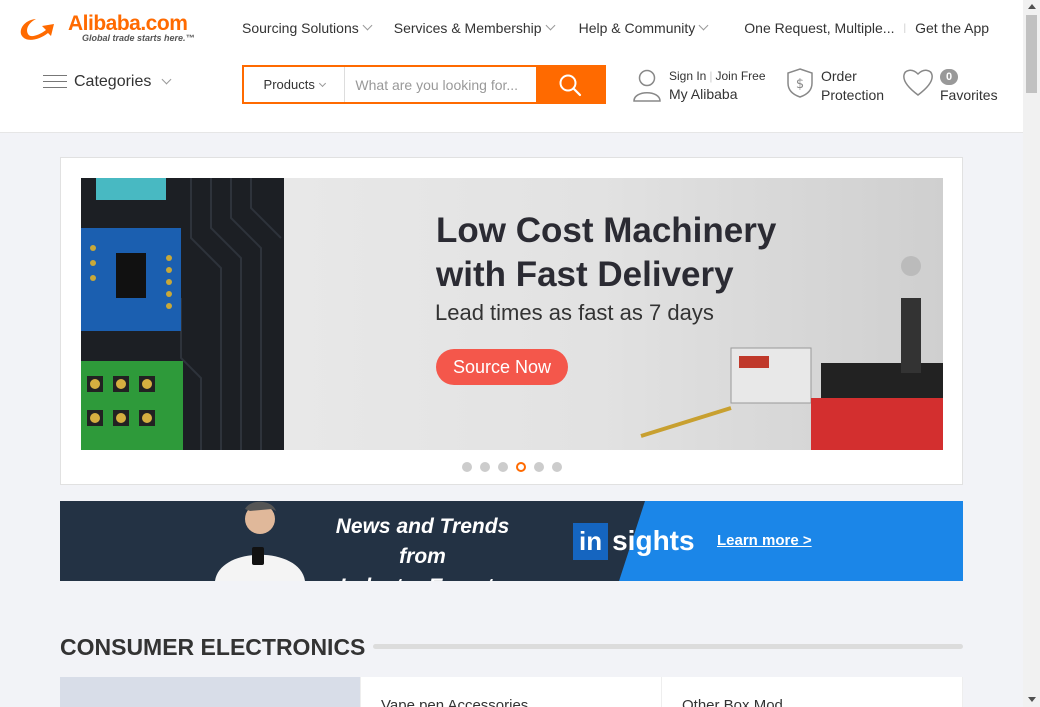  What do you see at coordinates (637, 28) in the screenshot?
I see `nav-label: Help & Community` at bounding box center [637, 28].